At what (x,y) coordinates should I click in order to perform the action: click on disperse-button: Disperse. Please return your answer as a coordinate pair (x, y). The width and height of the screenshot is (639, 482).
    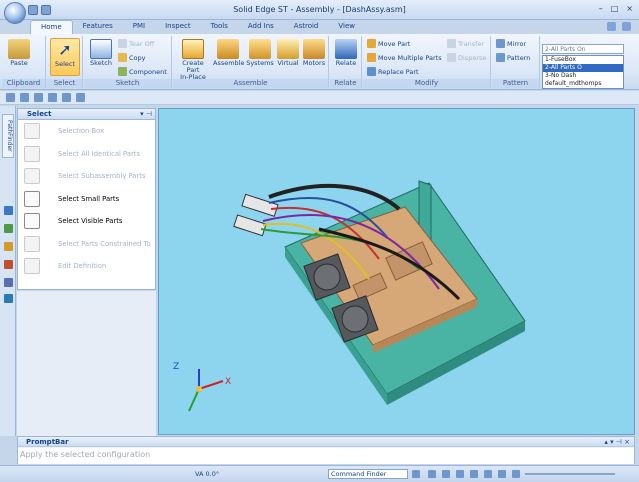
    Looking at the image, I should click on (466, 57).